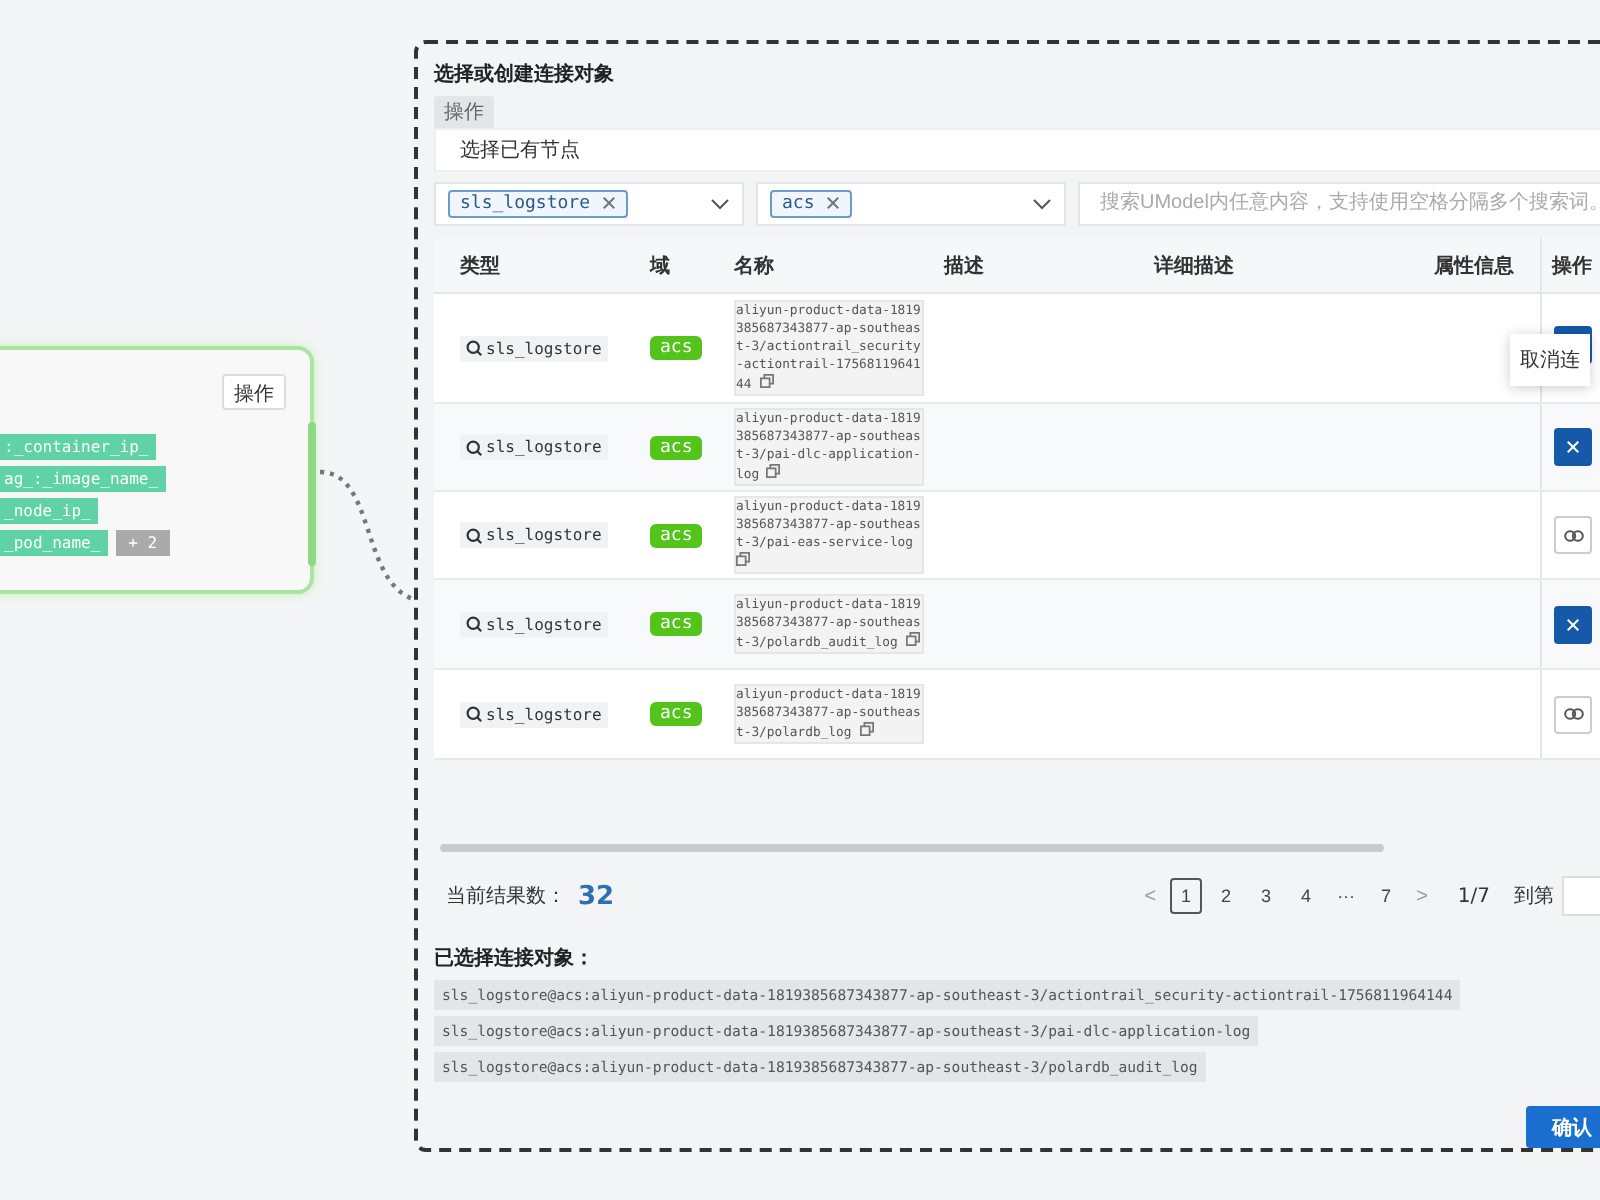 Image resolution: width=1600 pixels, height=1200 pixels. Describe the element at coordinates (1266, 896) in the screenshot. I see `page-button: 3` at that location.